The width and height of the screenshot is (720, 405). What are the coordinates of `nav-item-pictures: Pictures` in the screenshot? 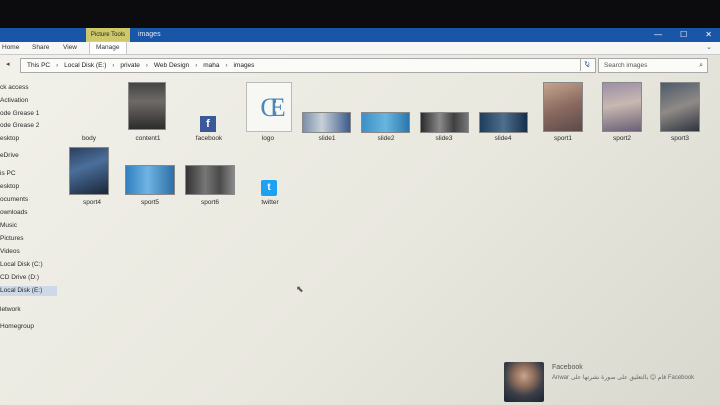 It's located at (11, 238).